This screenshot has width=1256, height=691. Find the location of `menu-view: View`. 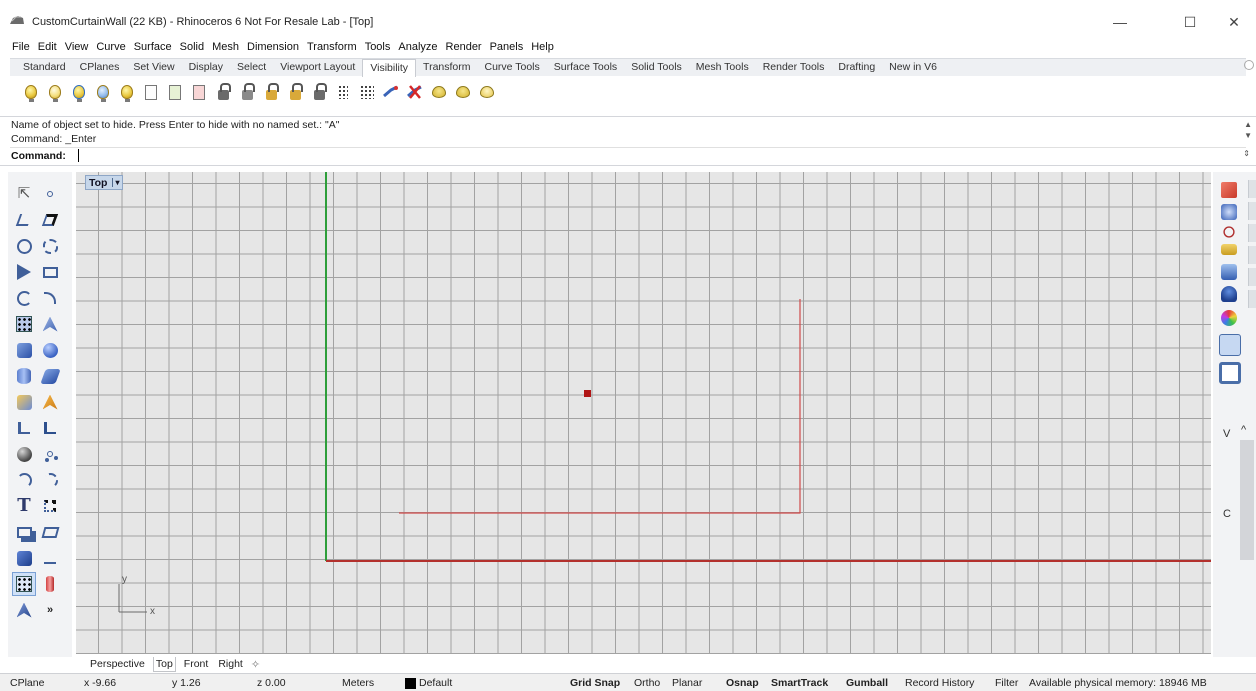

menu-view: View is located at coordinates (77, 47).